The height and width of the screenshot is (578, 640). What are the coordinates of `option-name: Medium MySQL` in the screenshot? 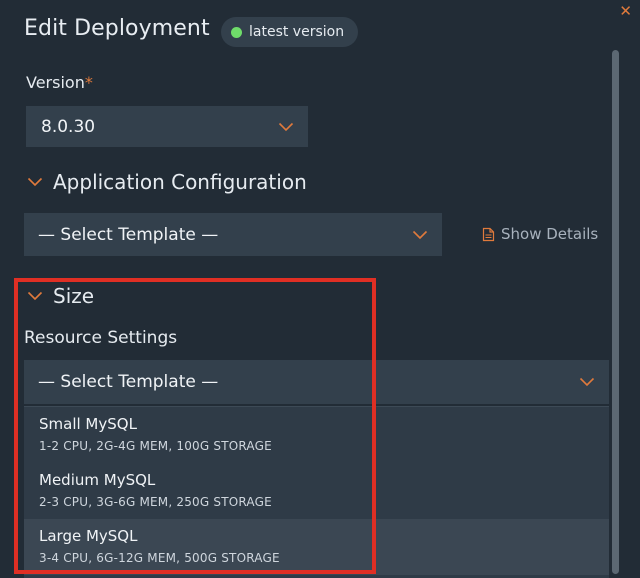 It's located at (97, 480).